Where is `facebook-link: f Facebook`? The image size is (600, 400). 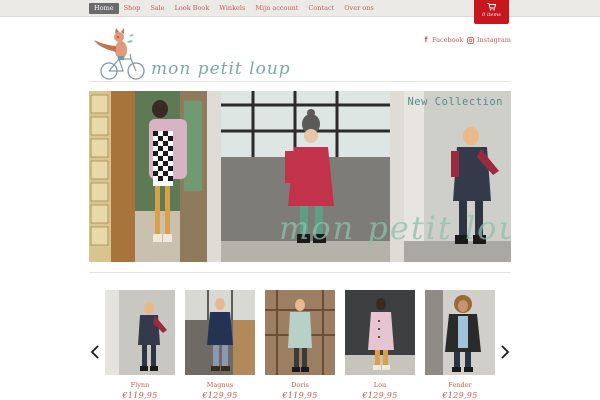 facebook-link: f Facebook is located at coordinates (443, 40).